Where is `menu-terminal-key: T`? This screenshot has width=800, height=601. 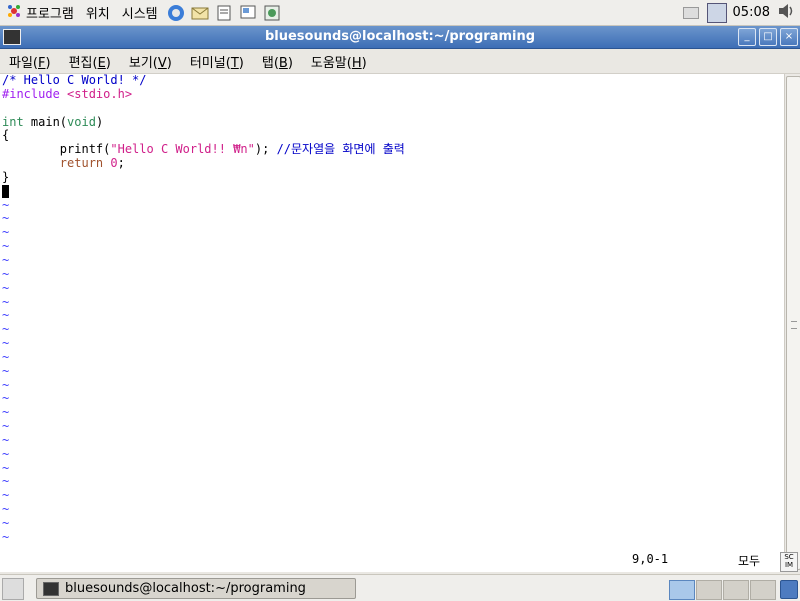 menu-terminal-key: T is located at coordinates (234, 63).